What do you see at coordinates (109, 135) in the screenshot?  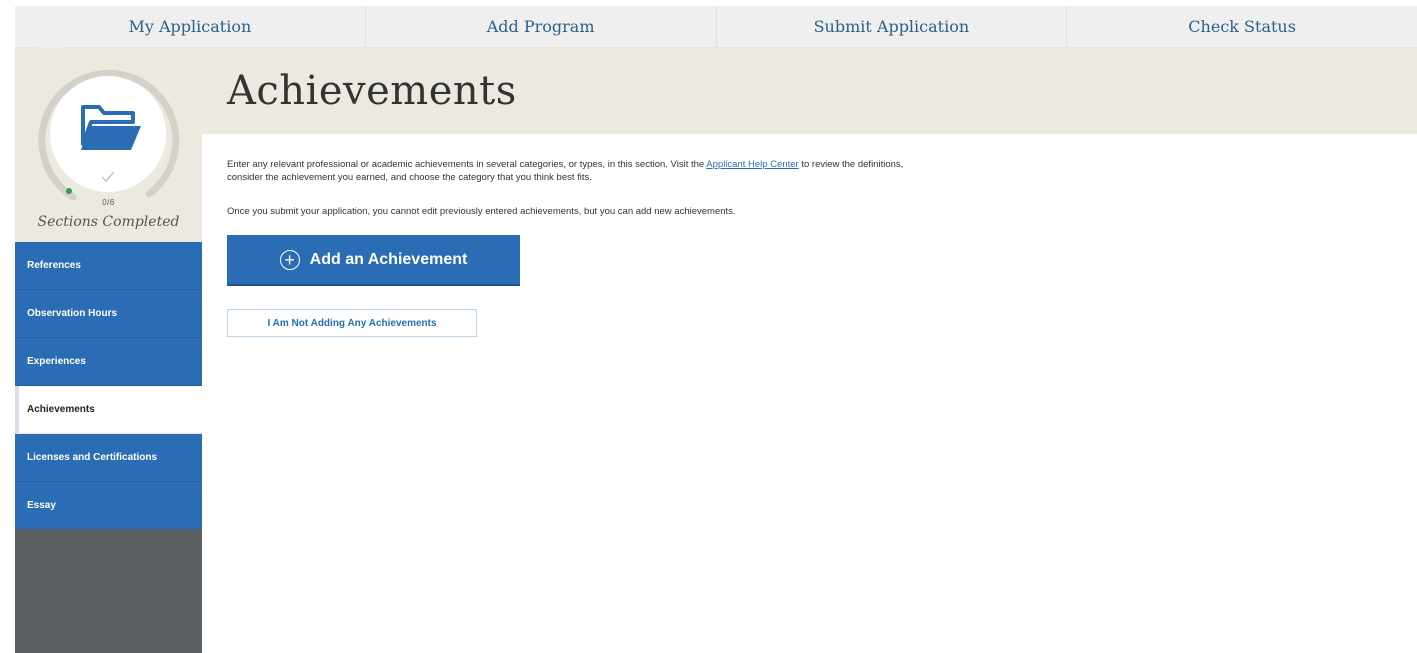 I see `progress-ring` at bounding box center [109, 135].